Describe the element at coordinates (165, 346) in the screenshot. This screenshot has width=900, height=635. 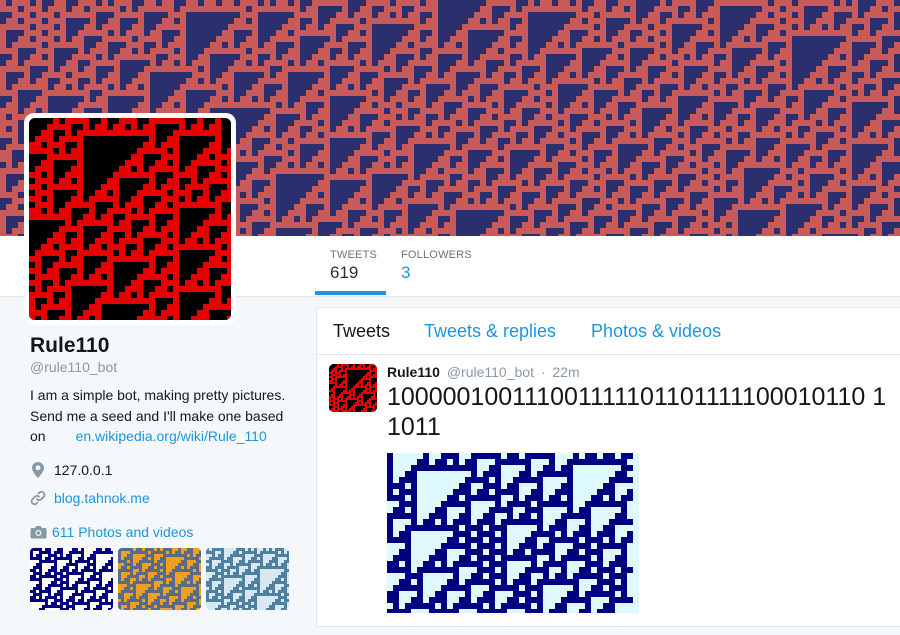
I see `profile-name: Rule110` at that location.